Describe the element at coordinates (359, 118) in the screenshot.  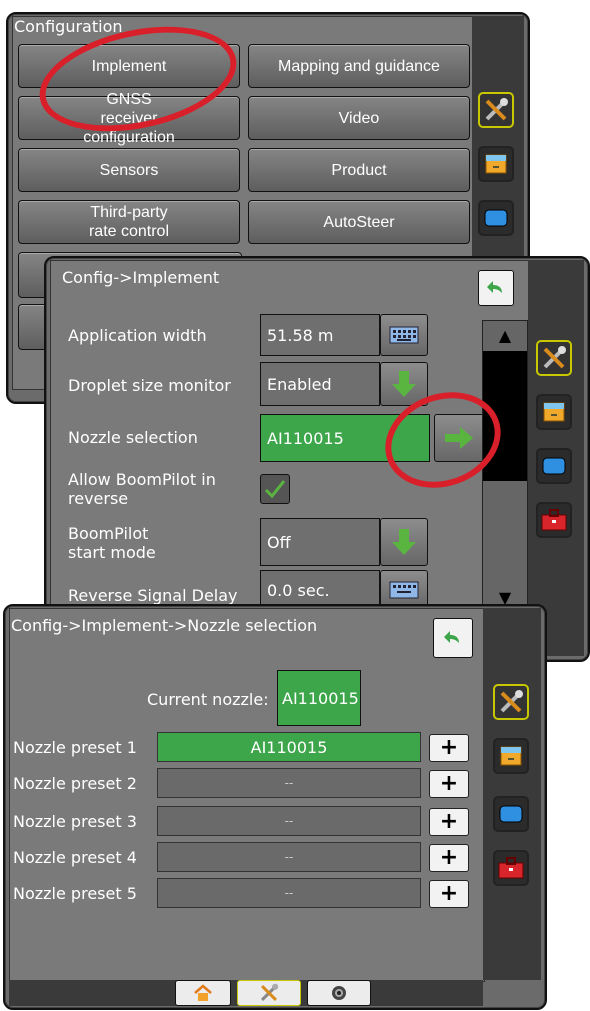
I see `video-button: Video` at that location.